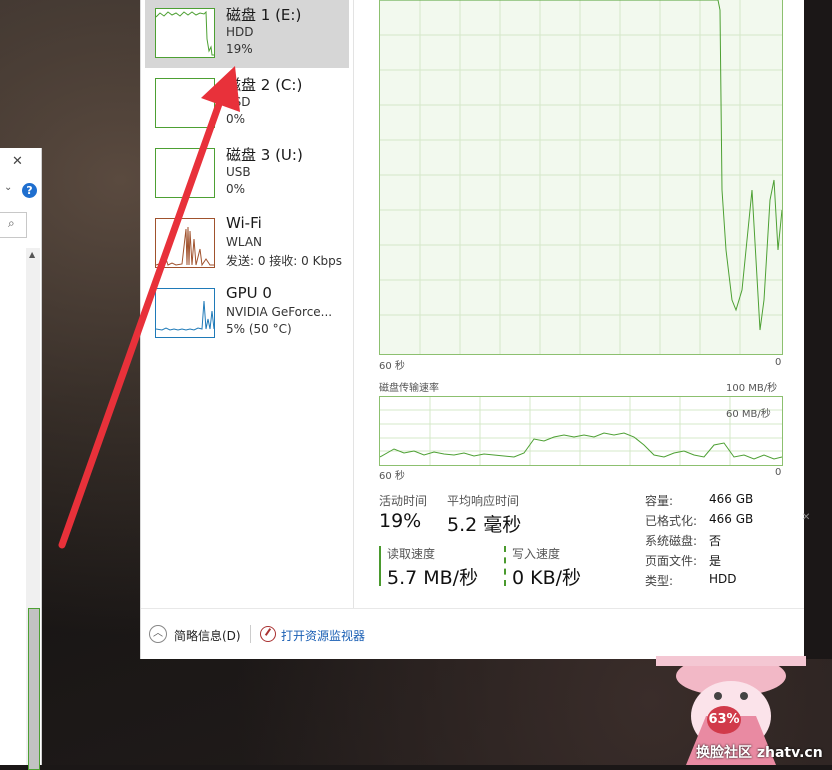  What do you see at coordinates (244, 242) in the screenshot?
I see `device-type: WLAN` at bounding box center [244, 242].